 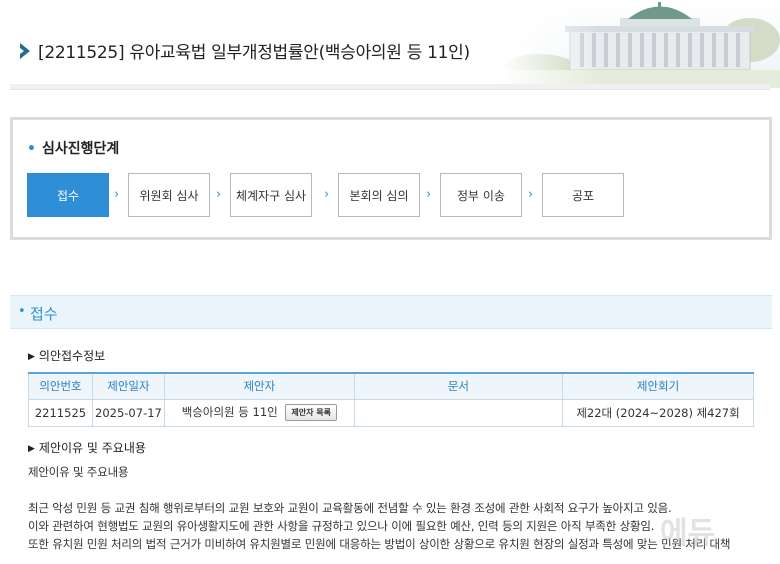 I want to click on section-title: 접수, so click(x=44, y=314).